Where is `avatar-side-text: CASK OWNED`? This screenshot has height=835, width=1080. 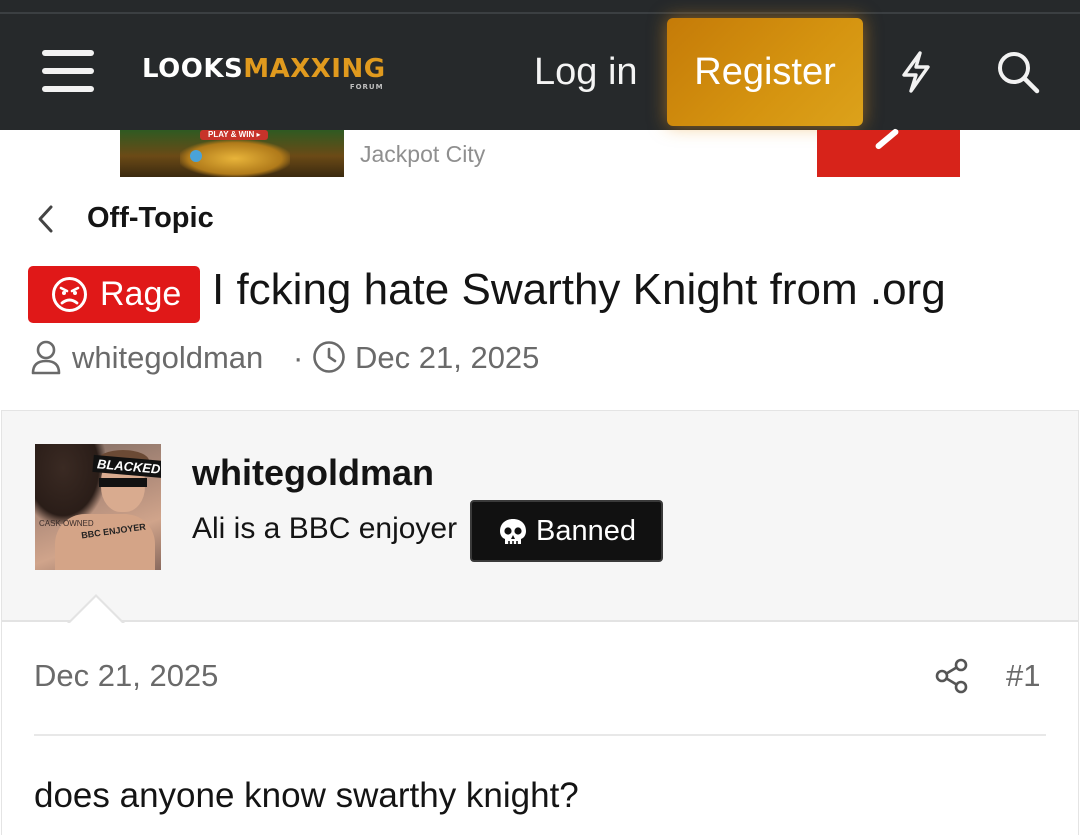
avatar-side-text: CASK OWNED is located at coordinates (66, 523).